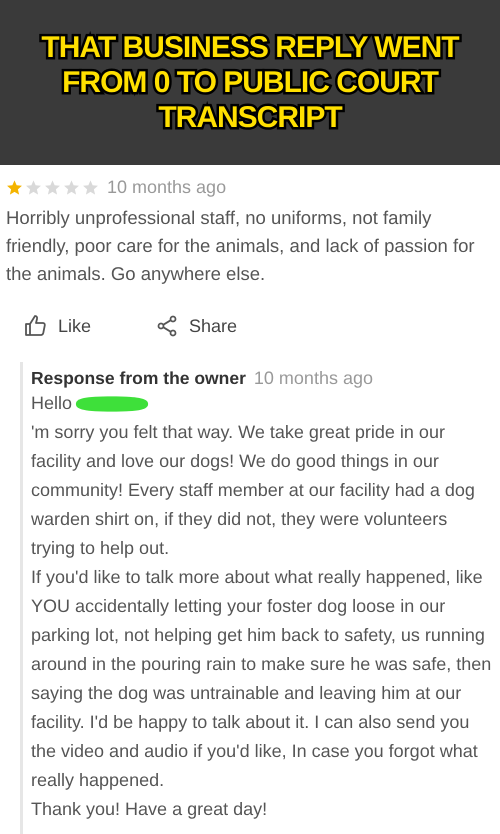  What do you see at coordinates (167, 326) in the screenshot?
I see `share-icon` at bounding box center [167, 326].